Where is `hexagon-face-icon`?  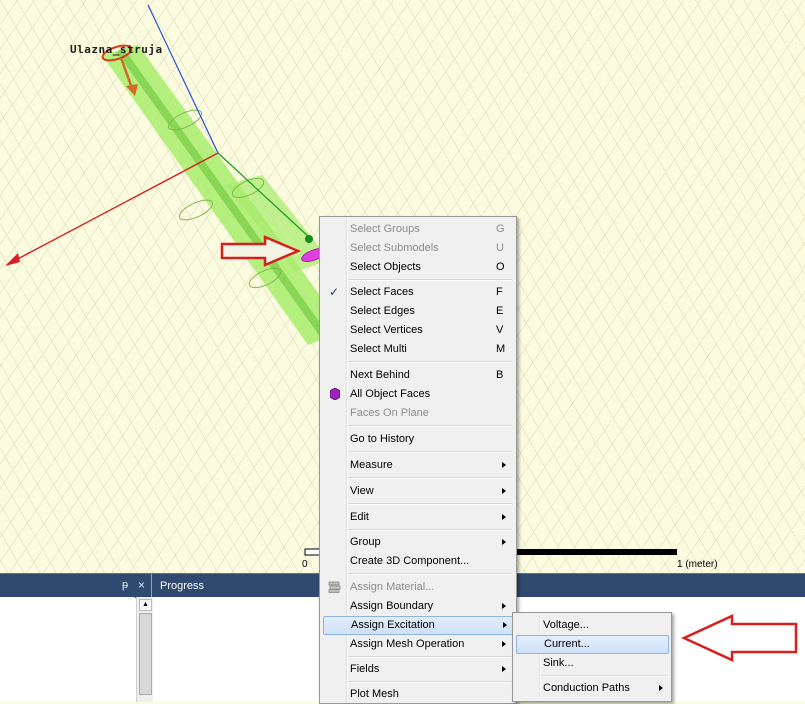
hexagon-face-icon is located at coordinates (335, 394).